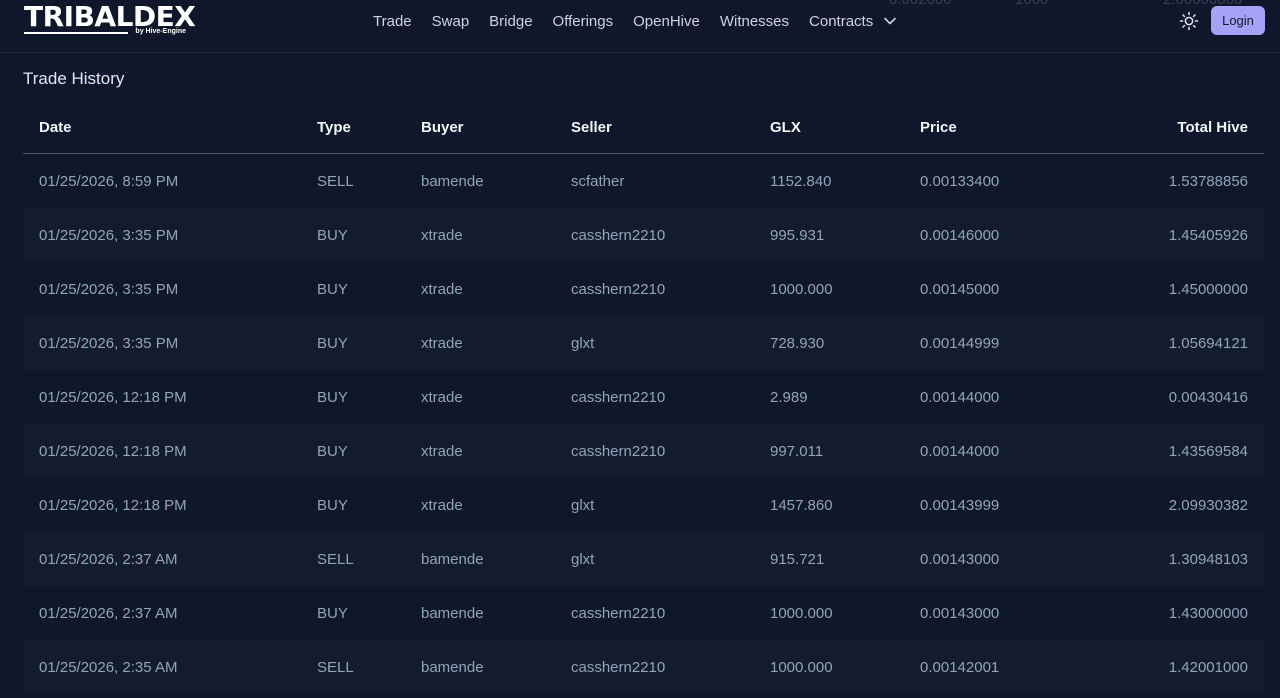  Describe the element at coordinates (960, 289) in the screenshot. I see `cell-price: 0.00145000` at that location.